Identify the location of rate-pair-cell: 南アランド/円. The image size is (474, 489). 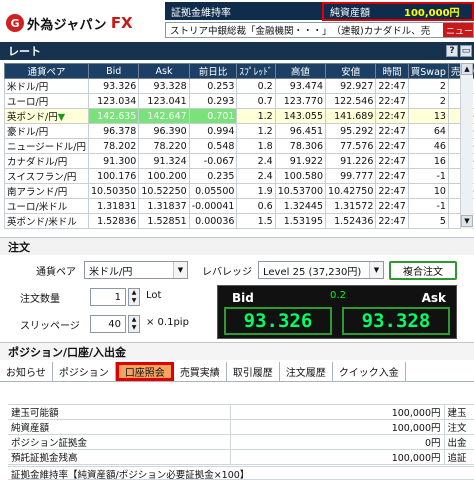
(46, 191).